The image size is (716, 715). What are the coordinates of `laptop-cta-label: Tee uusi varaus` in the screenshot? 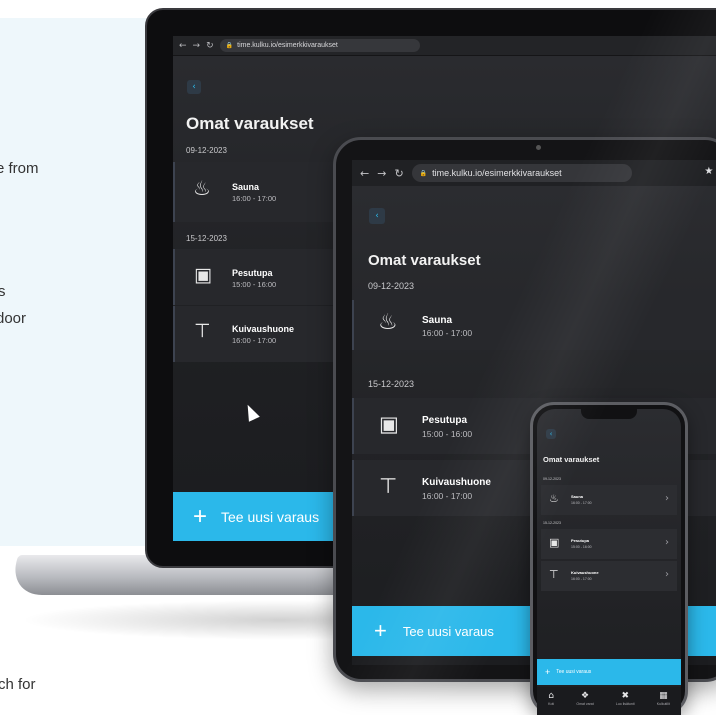 It's located at (270, 516).